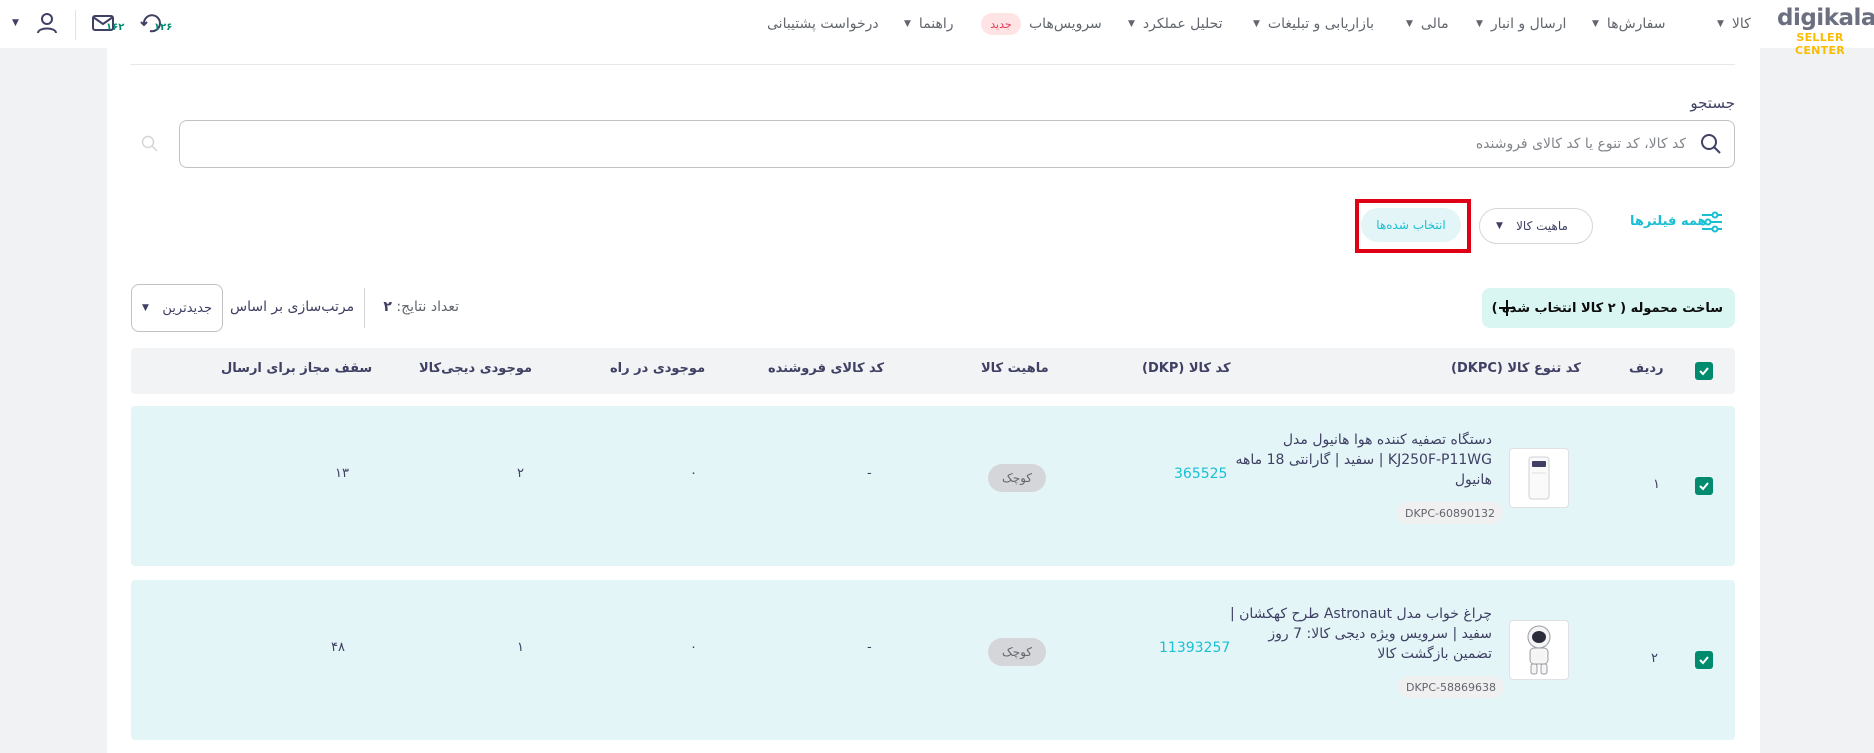 The image size is (1874, 753). I want to click on new-badge: جدید, so click(1001, 24).